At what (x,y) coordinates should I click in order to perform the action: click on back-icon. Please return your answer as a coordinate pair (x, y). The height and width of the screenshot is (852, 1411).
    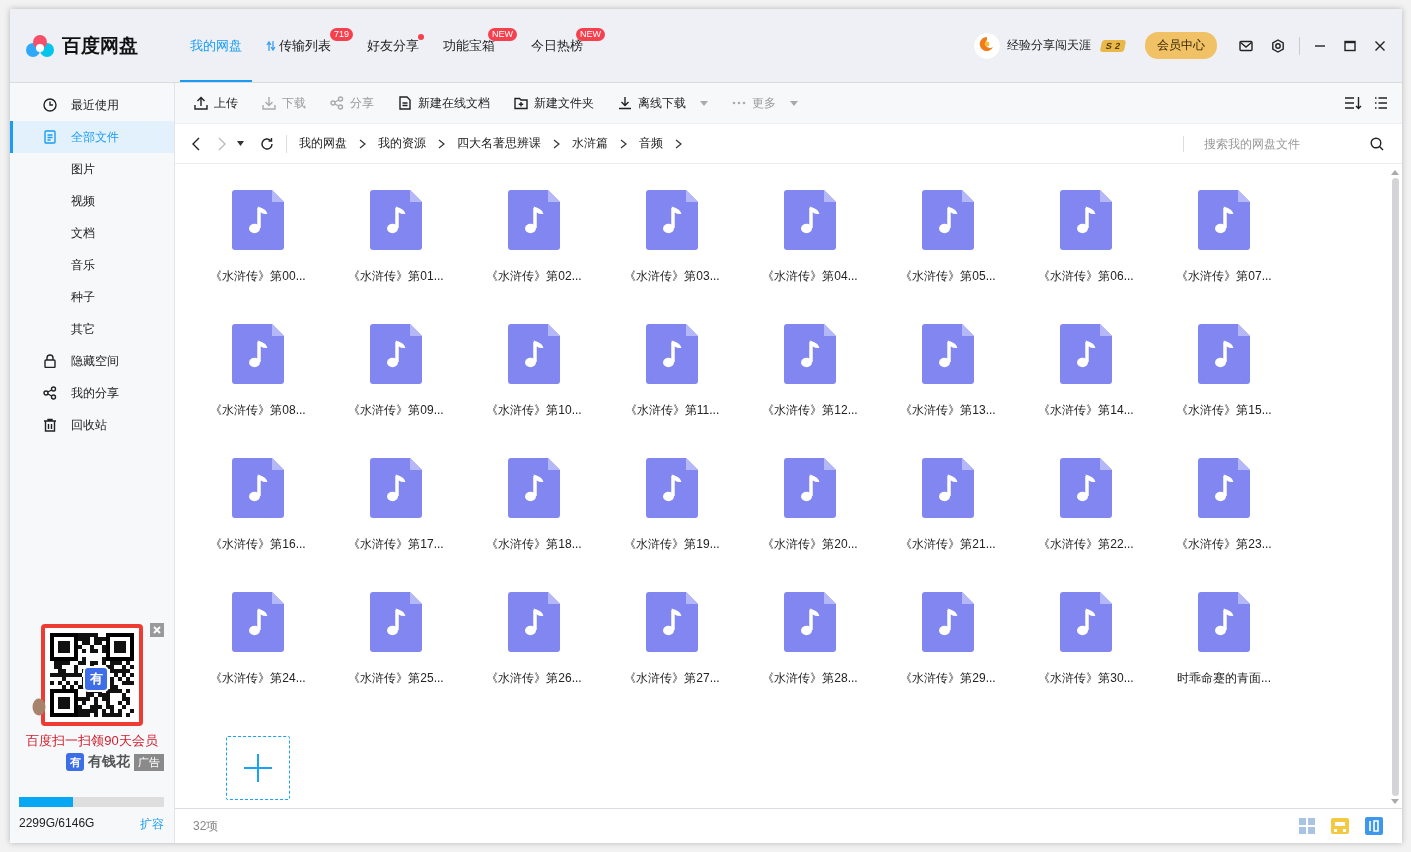
    Looking at the image, I should click on (196, 143).